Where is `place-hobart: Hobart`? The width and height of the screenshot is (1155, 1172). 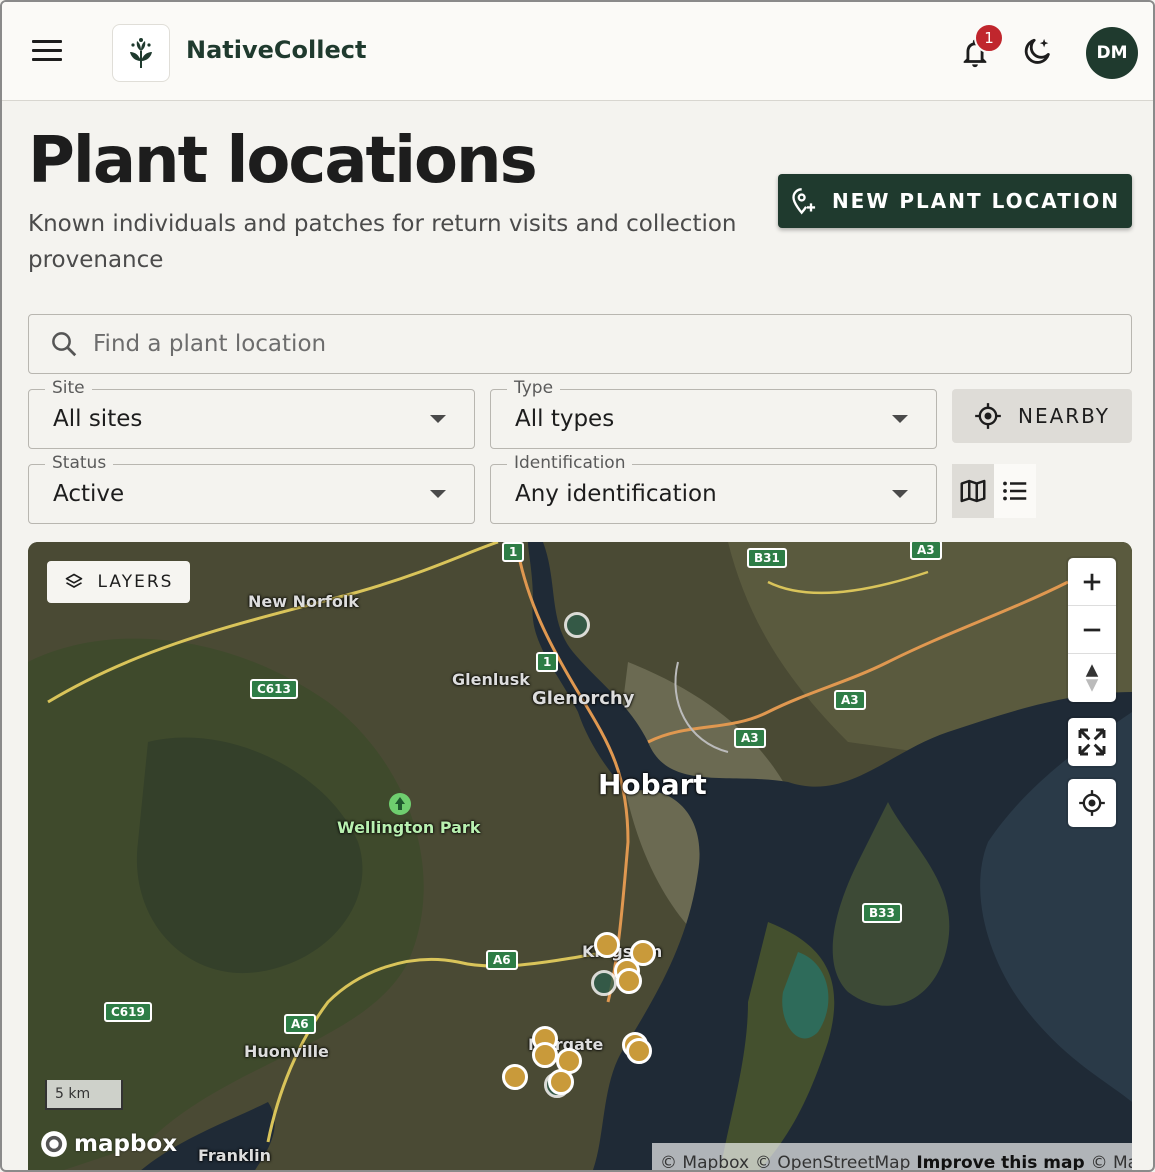
place-hobart: Hobart is located at coordinates (652, 784).